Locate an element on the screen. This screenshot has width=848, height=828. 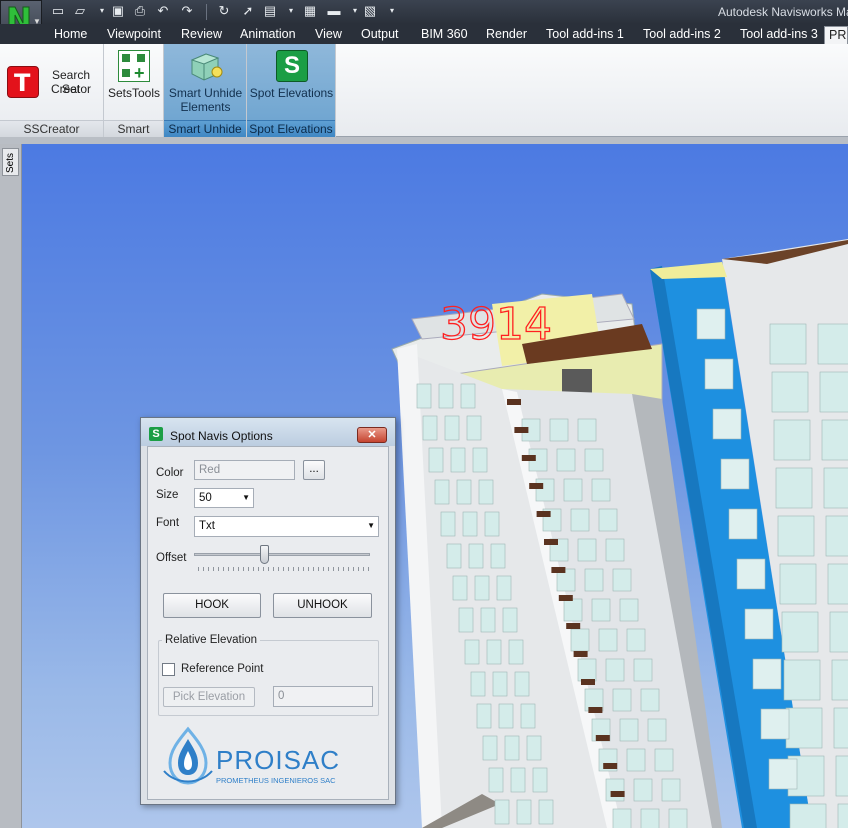
offset-slider-thumb is located at coordinates (265, 554).